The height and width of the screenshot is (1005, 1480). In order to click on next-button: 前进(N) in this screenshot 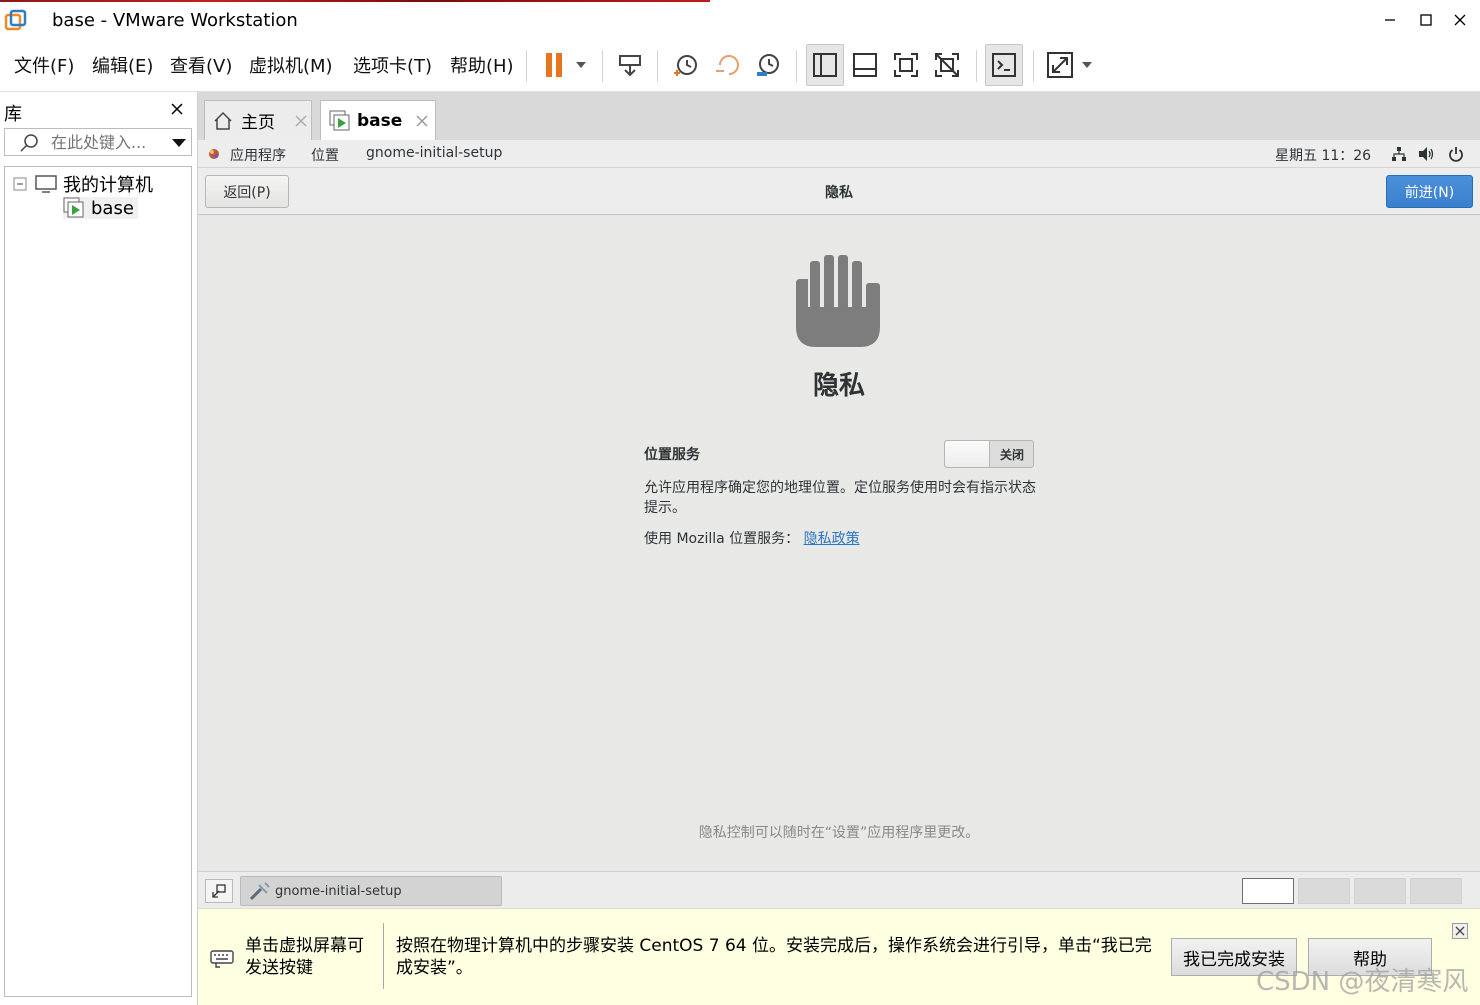, I will do `click(1429, 191)`.